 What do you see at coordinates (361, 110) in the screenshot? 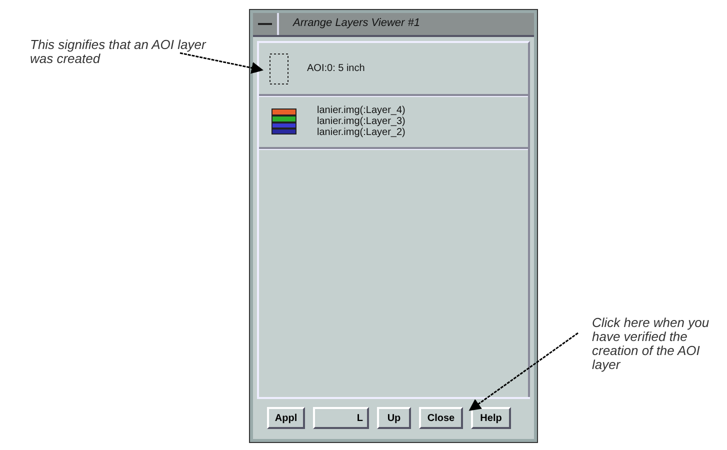
I see `layer-name: lanier.img(:Layer_4)` at bounding box center [361, 110].